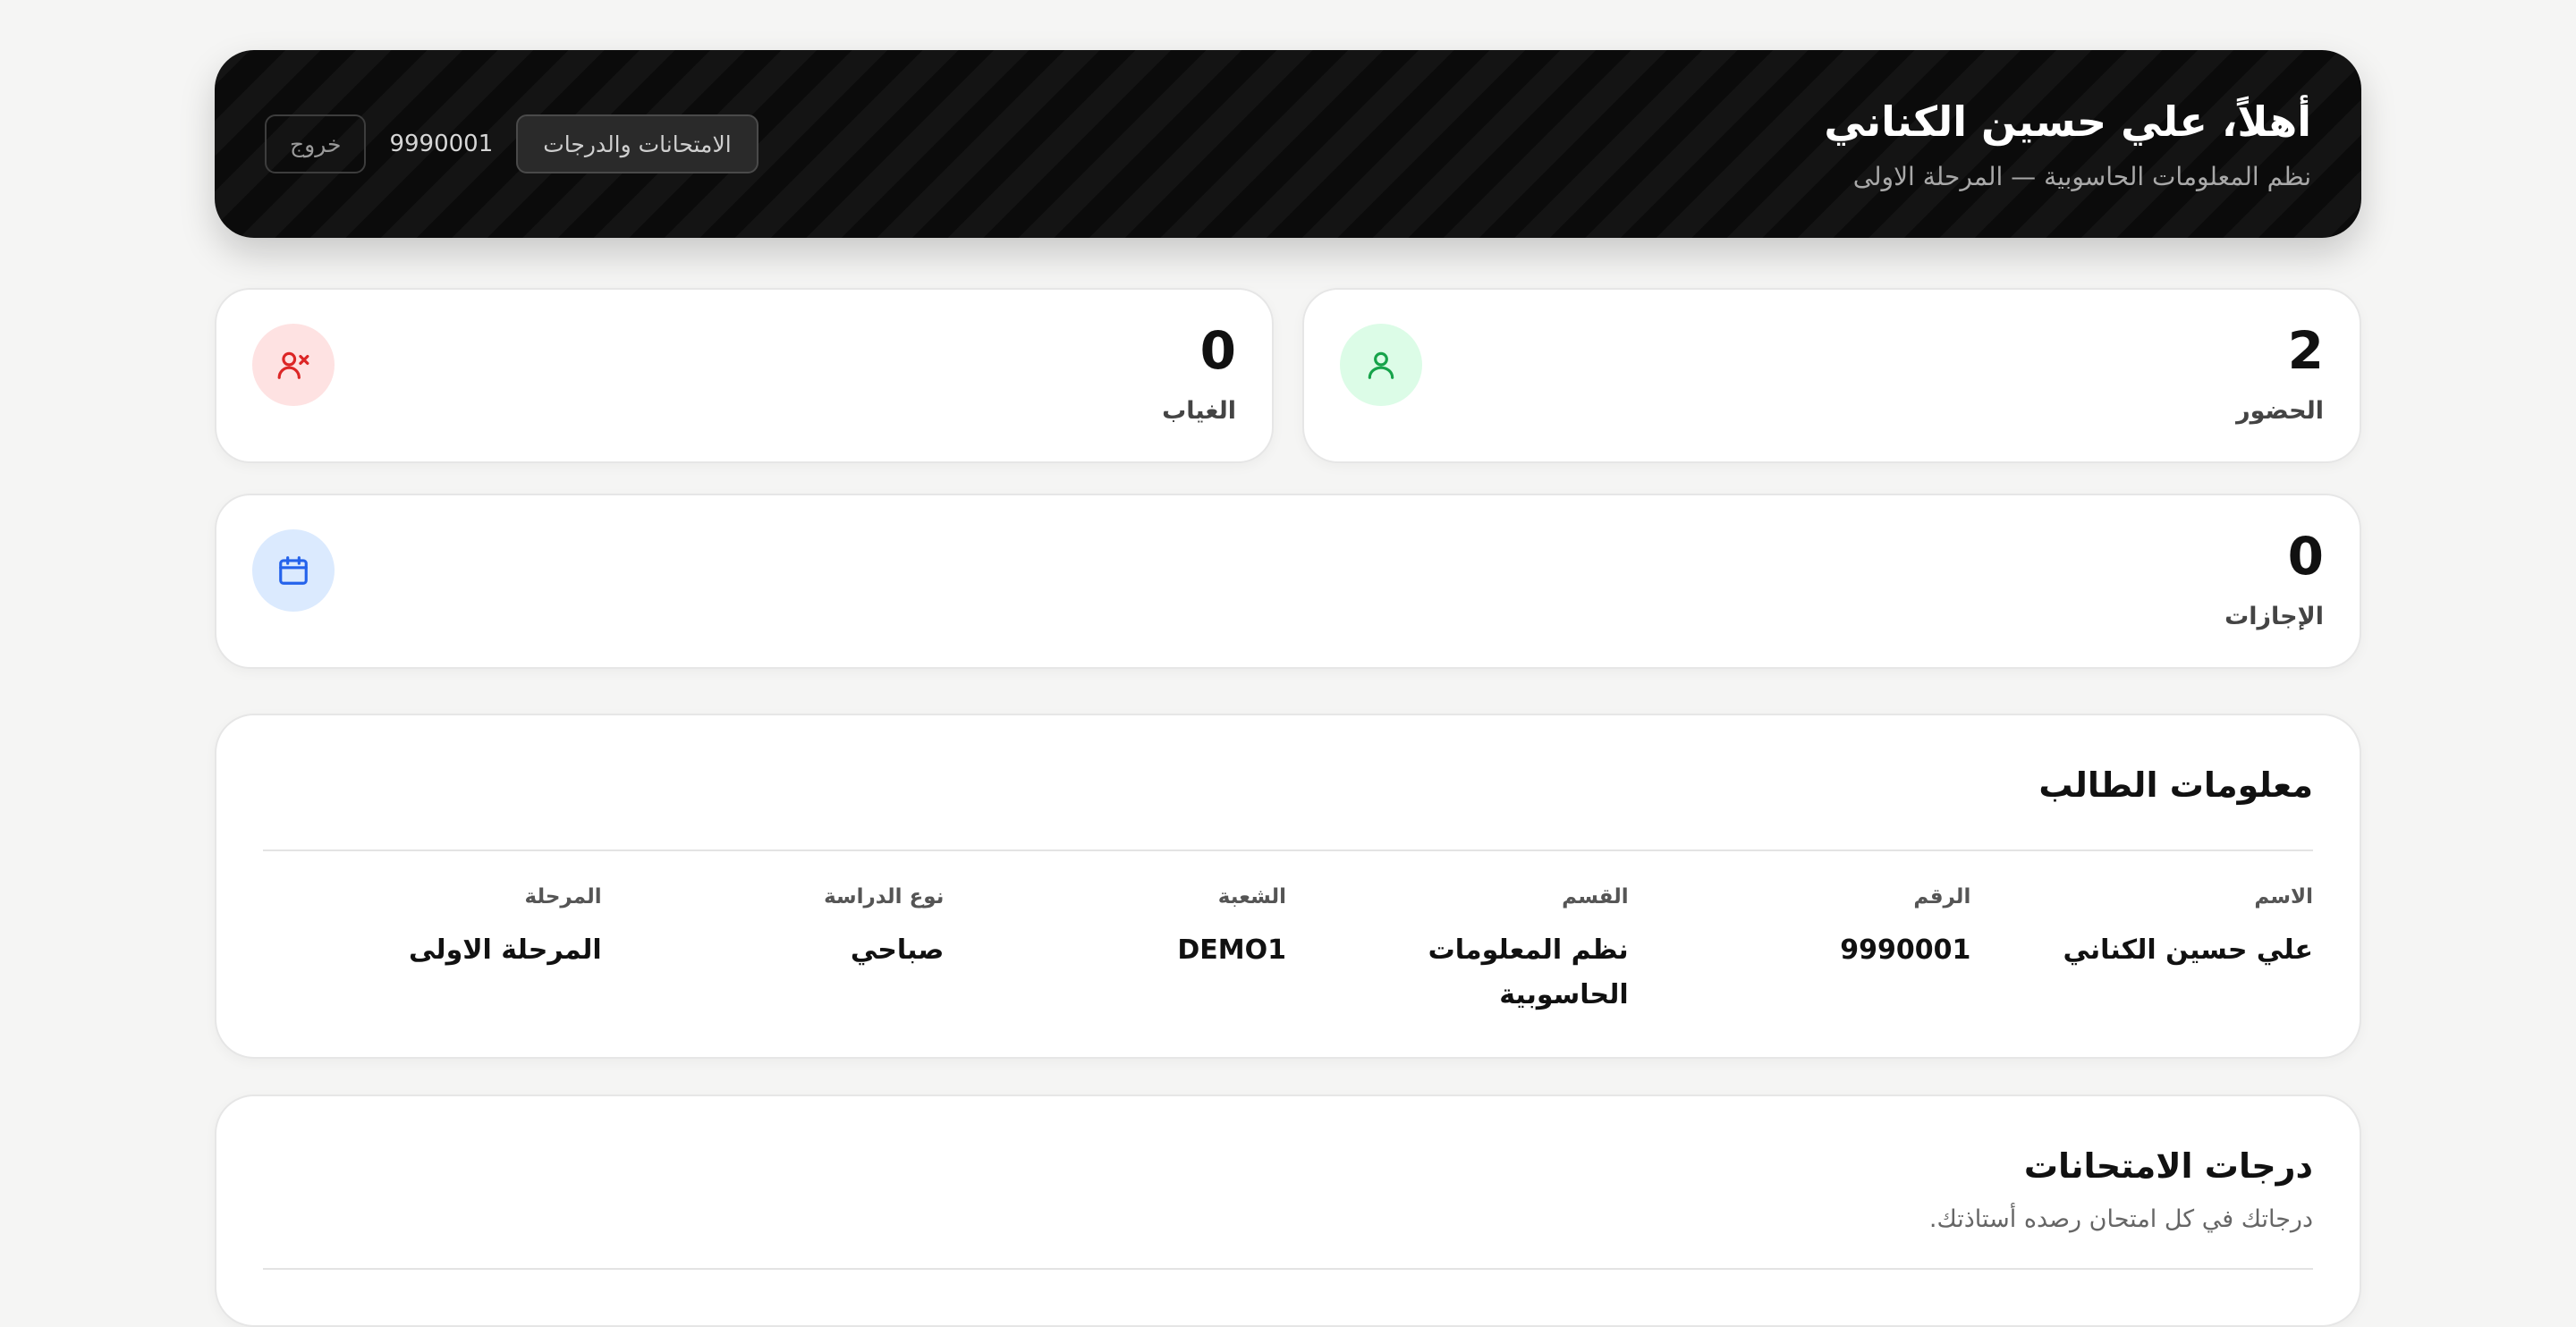 The image size is (2576, 1327). What do you see at coordinates (511, 143) in the screenshot?
I see `header-actions: الامتحانات والدرجات 9990001 خروج` at bounding box center [511, 143].